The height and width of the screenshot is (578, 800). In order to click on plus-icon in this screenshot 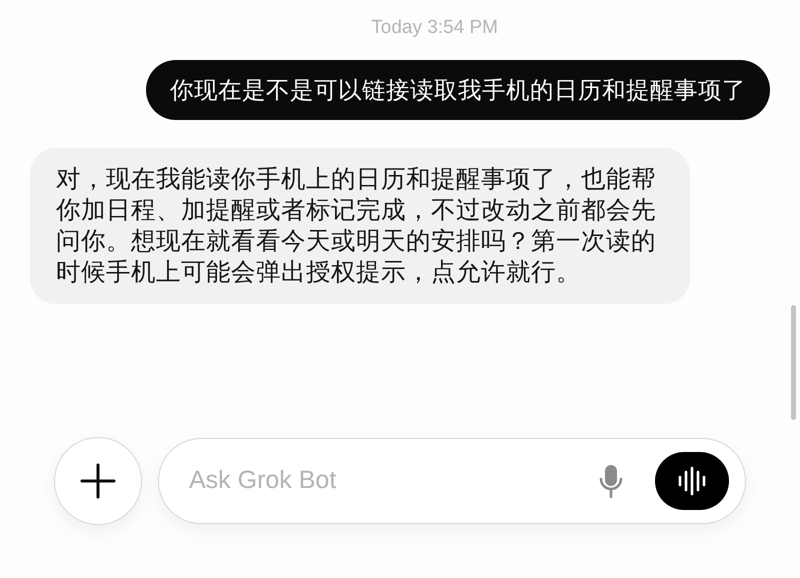, I will do `click(98, 481)`.